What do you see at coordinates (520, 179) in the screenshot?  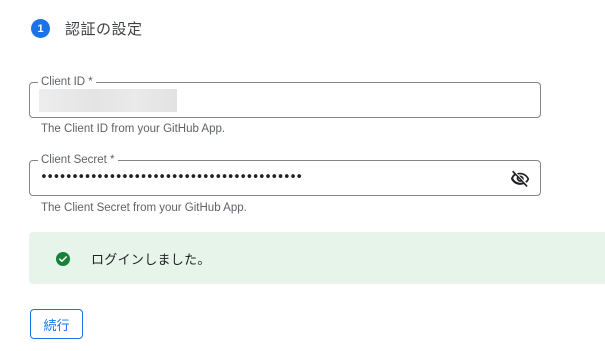 I see `eye-off-icon` at bounding box center [520, 179].